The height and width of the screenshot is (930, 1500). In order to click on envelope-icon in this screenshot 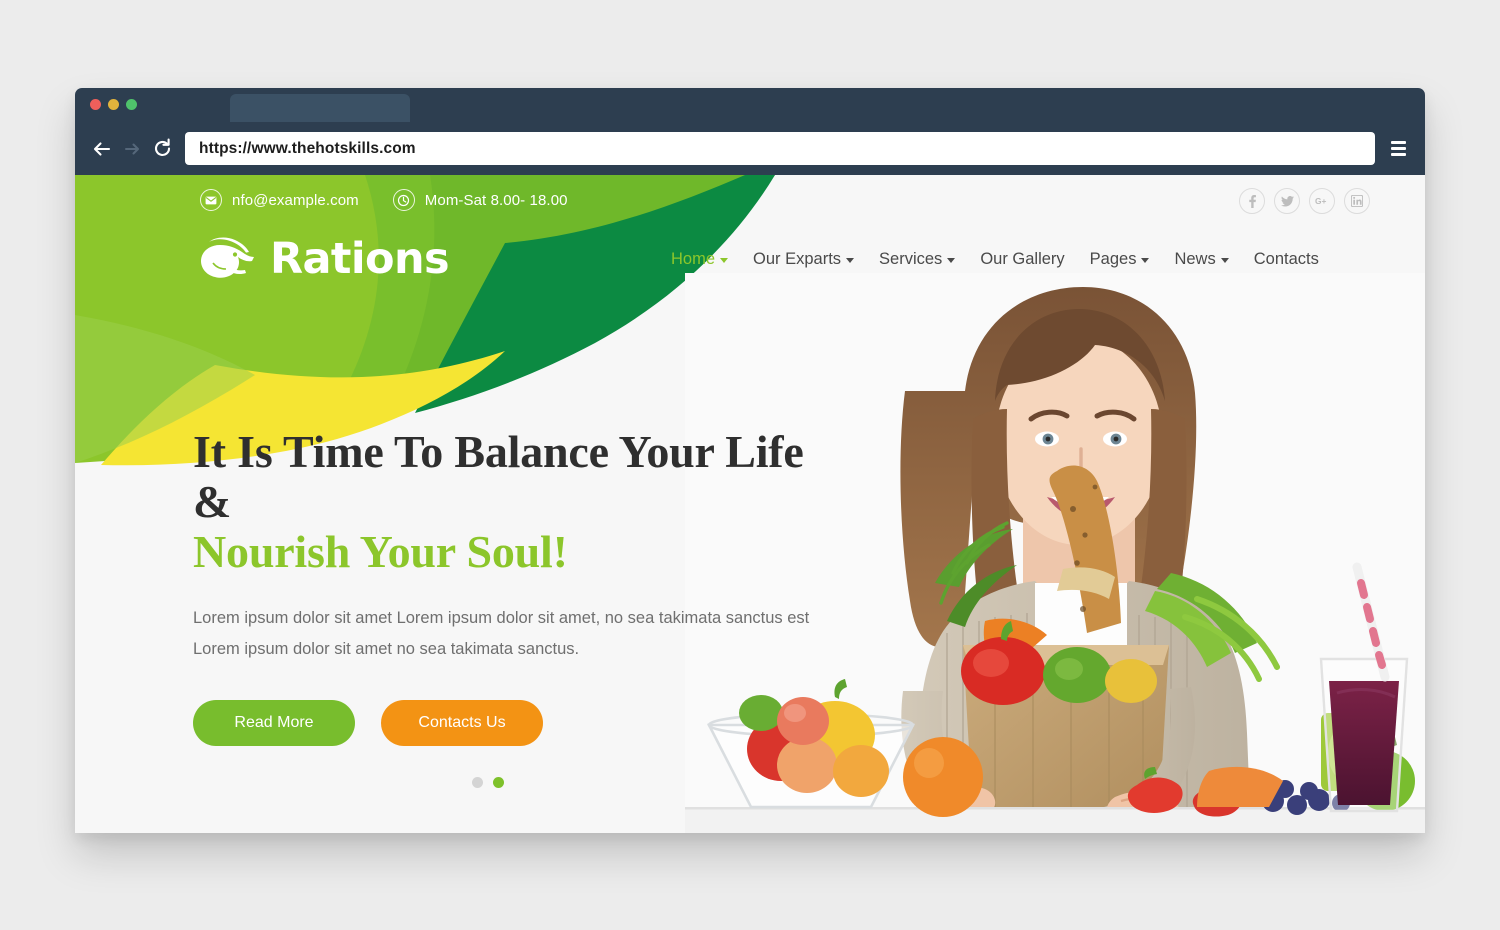, I will do `click(211, 200)`.